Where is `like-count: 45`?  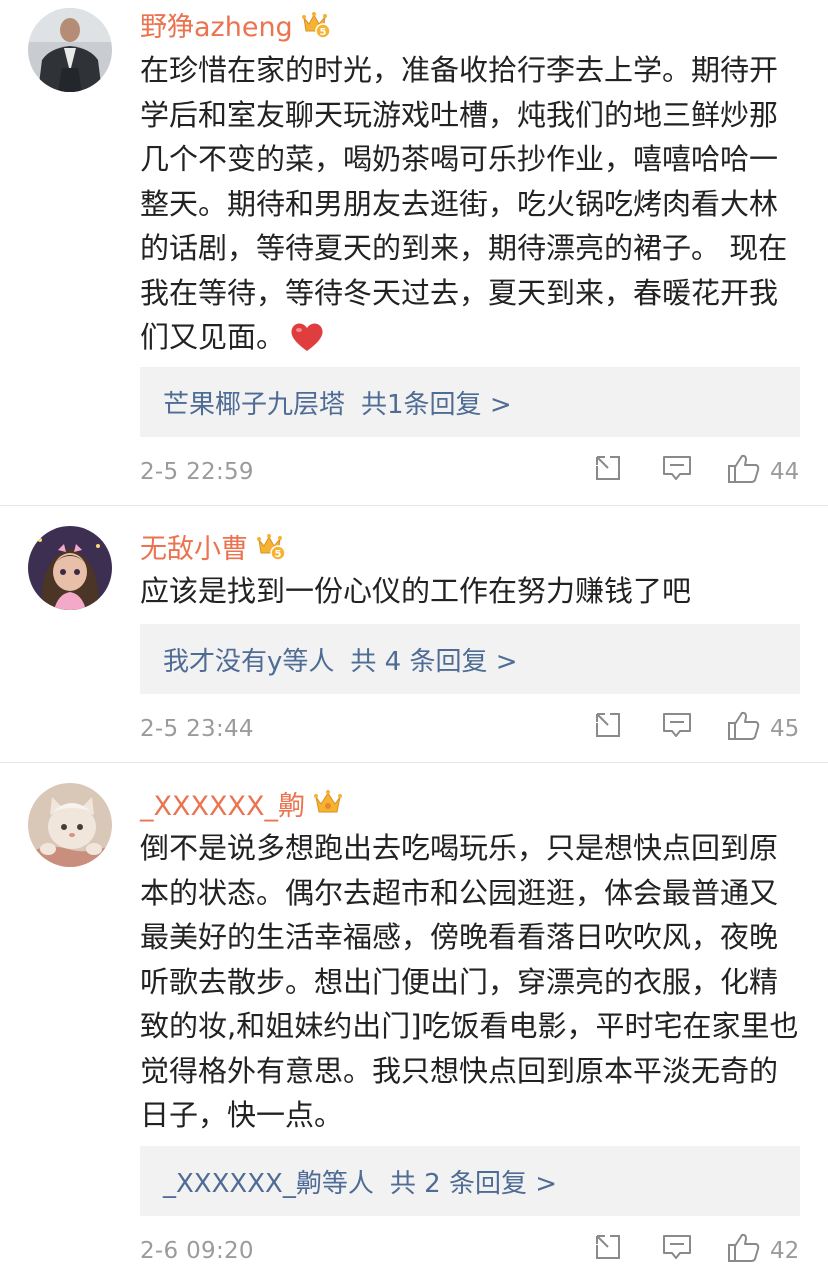 like-count: 45 is located at coordinates (785, 729).